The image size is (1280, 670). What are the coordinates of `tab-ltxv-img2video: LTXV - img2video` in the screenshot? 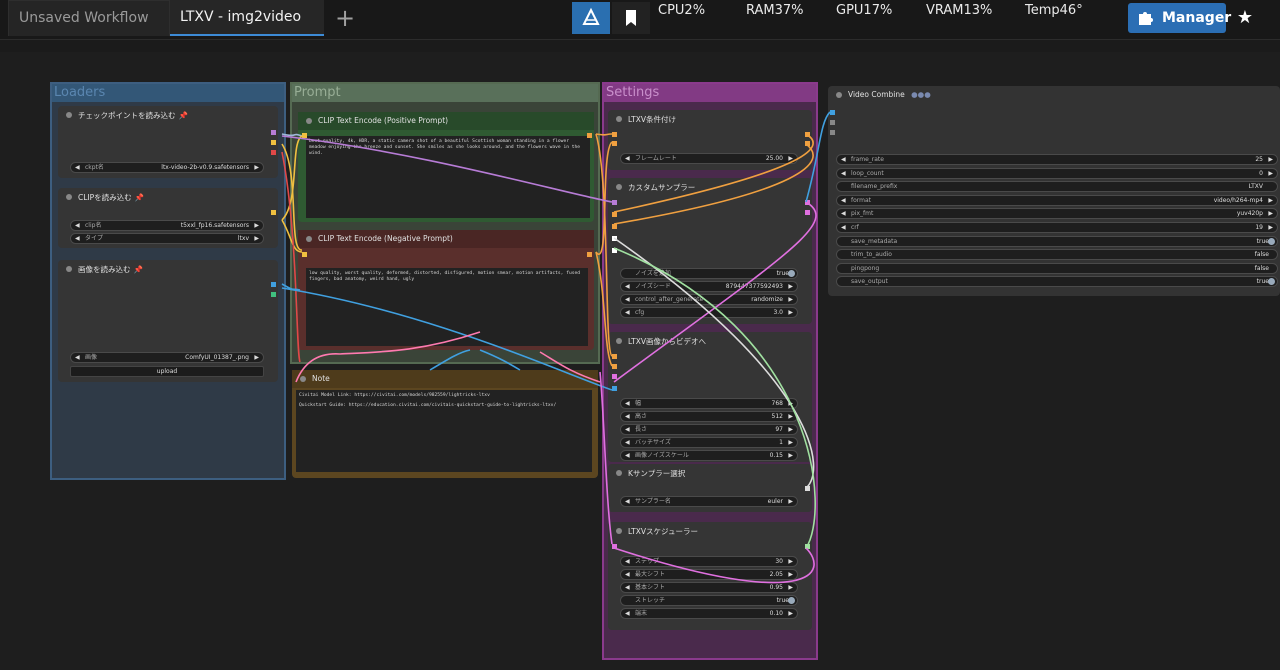 It's located at (247, 18).